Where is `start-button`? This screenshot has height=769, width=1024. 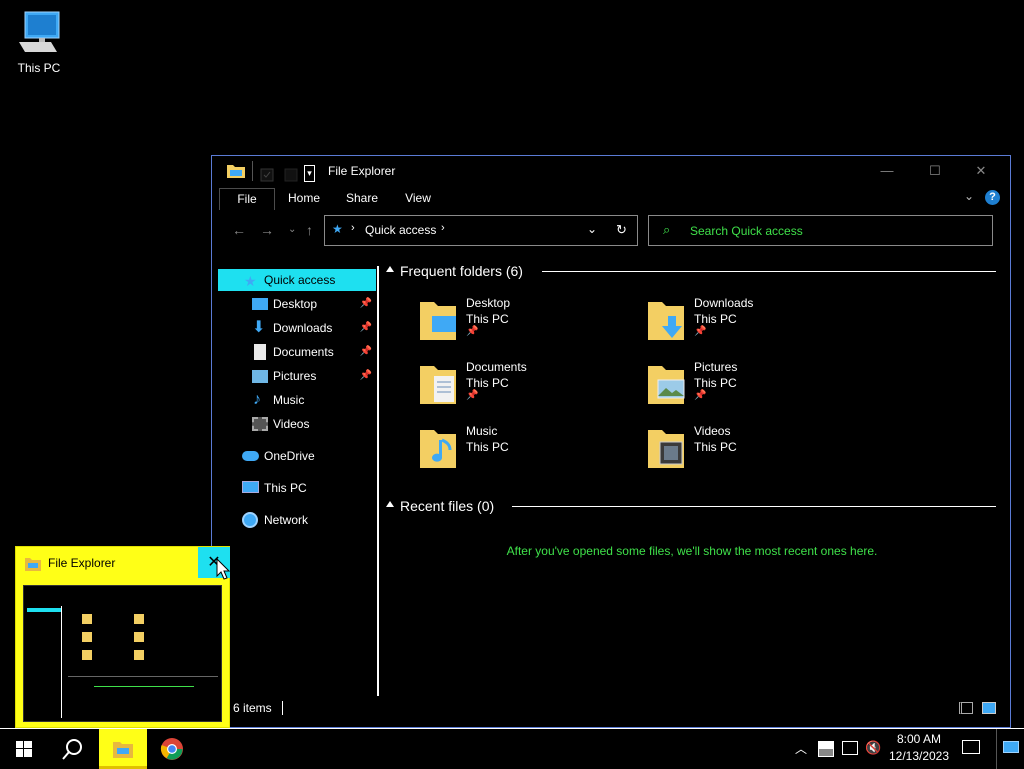
start-button is located at coordinates (24, 749).